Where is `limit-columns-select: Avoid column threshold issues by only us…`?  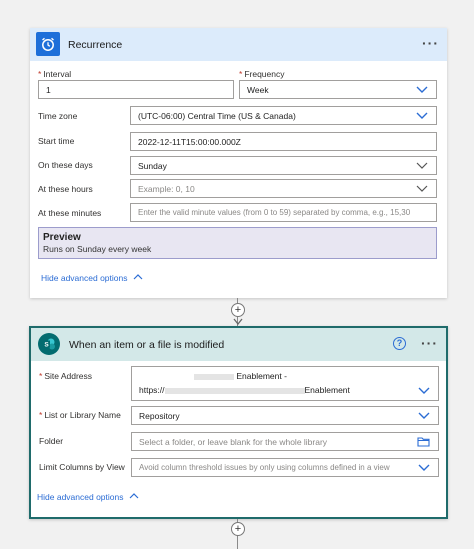
limit-columns-select: Avoid column threshold issues by only us… is located at coordinates (285, 467).